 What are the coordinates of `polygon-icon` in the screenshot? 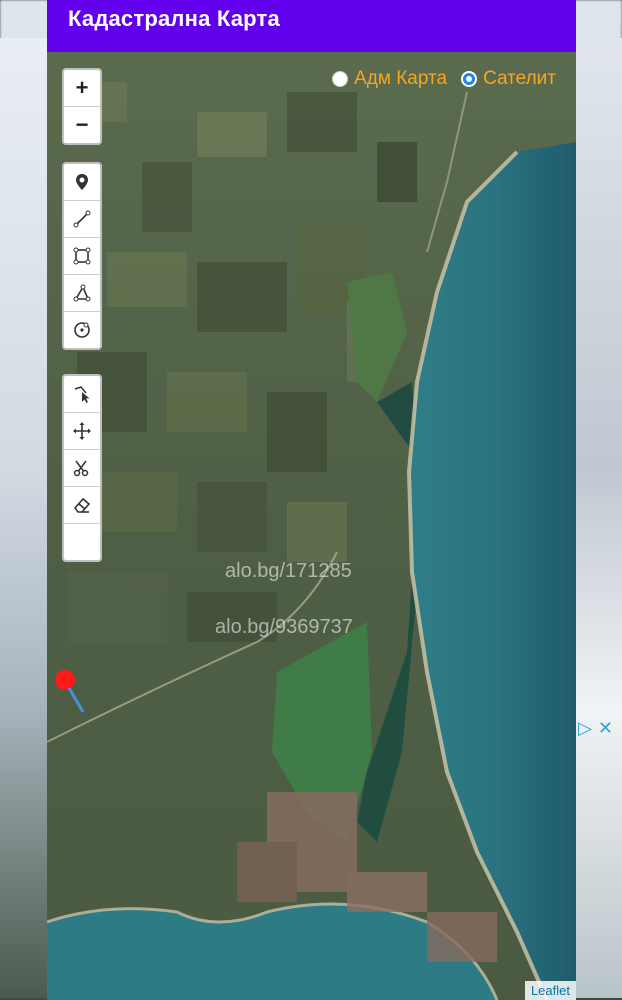 It's located at (82, 293).